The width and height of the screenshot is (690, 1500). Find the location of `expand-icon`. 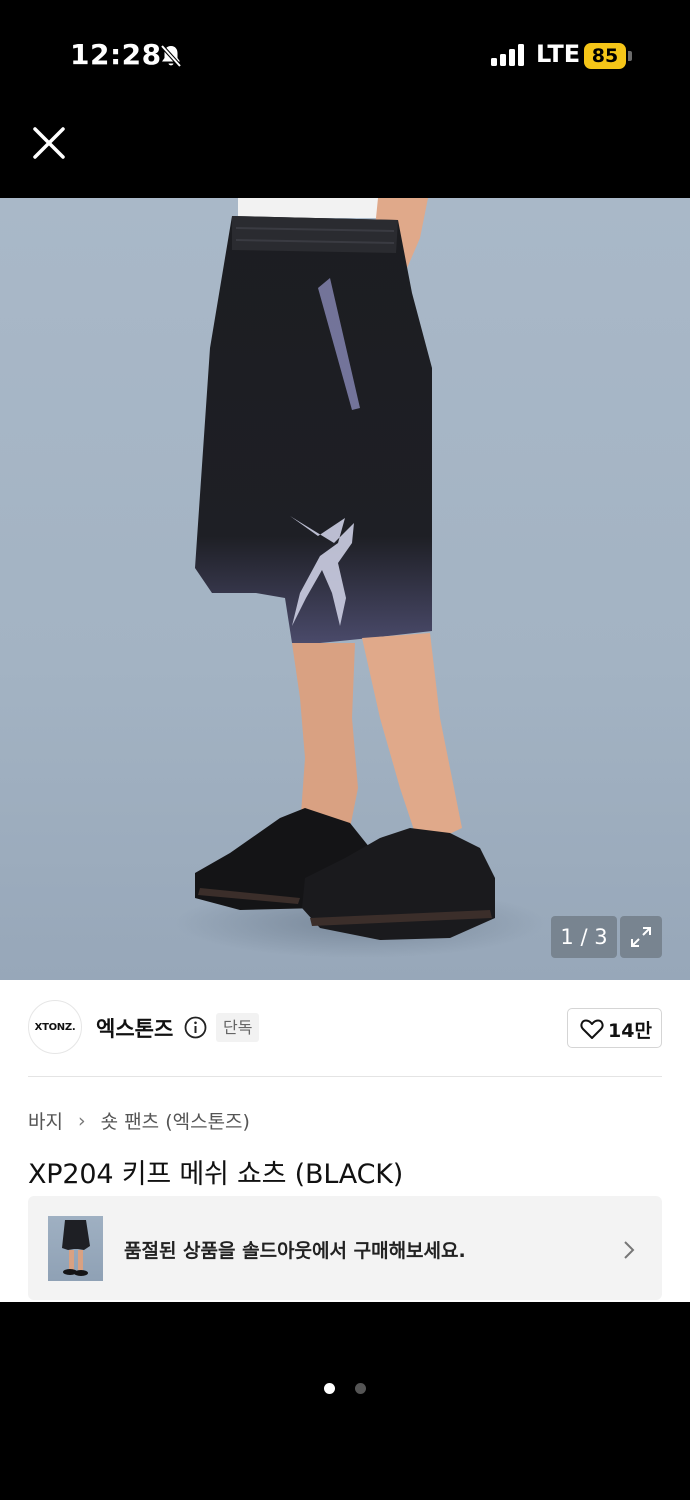

expand-icon is located at coordinates (641, 937).